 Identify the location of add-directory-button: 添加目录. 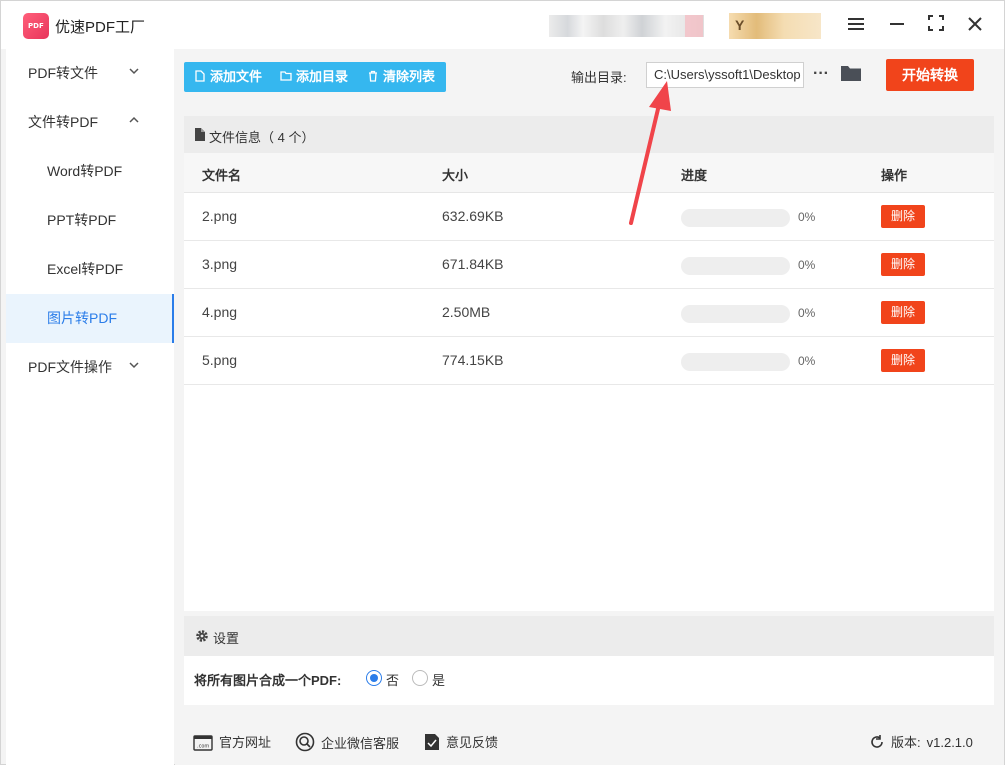
(314, 77).